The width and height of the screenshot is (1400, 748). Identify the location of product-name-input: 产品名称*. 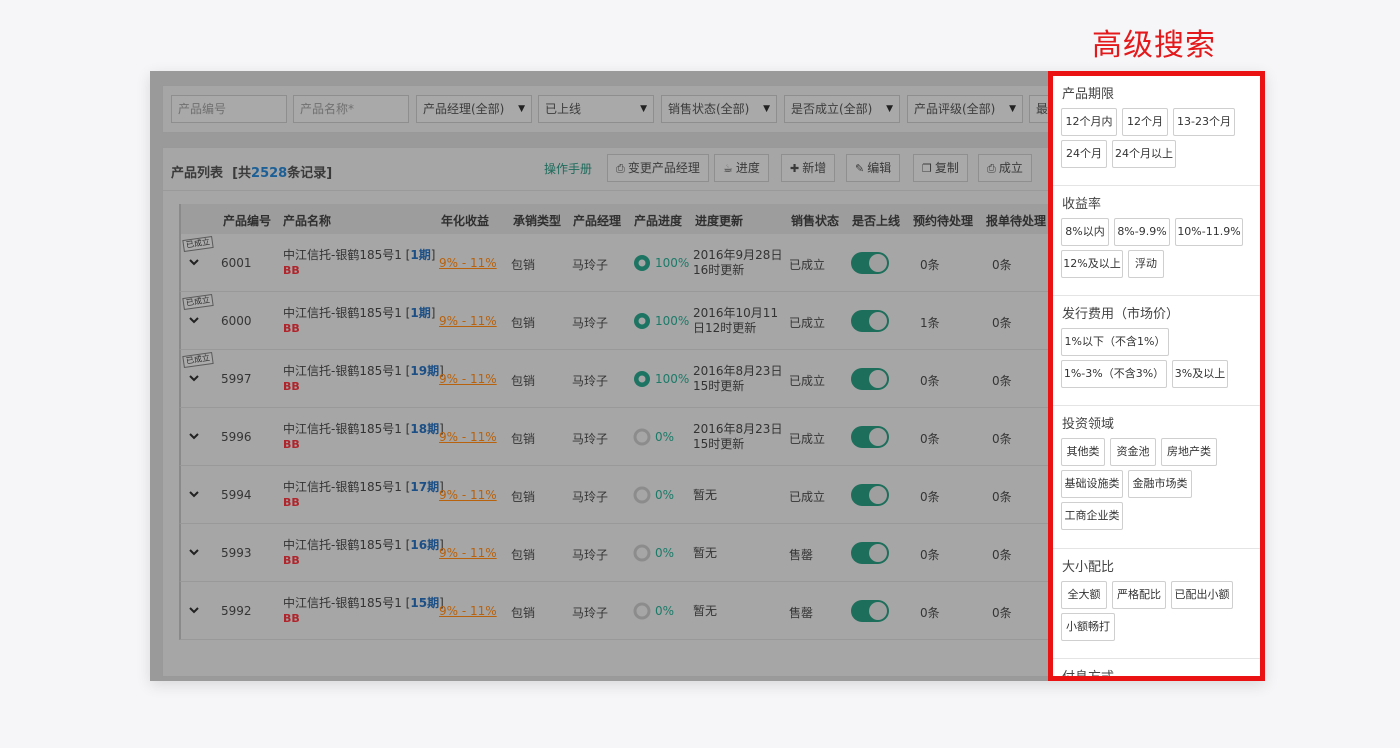
(351, 109).